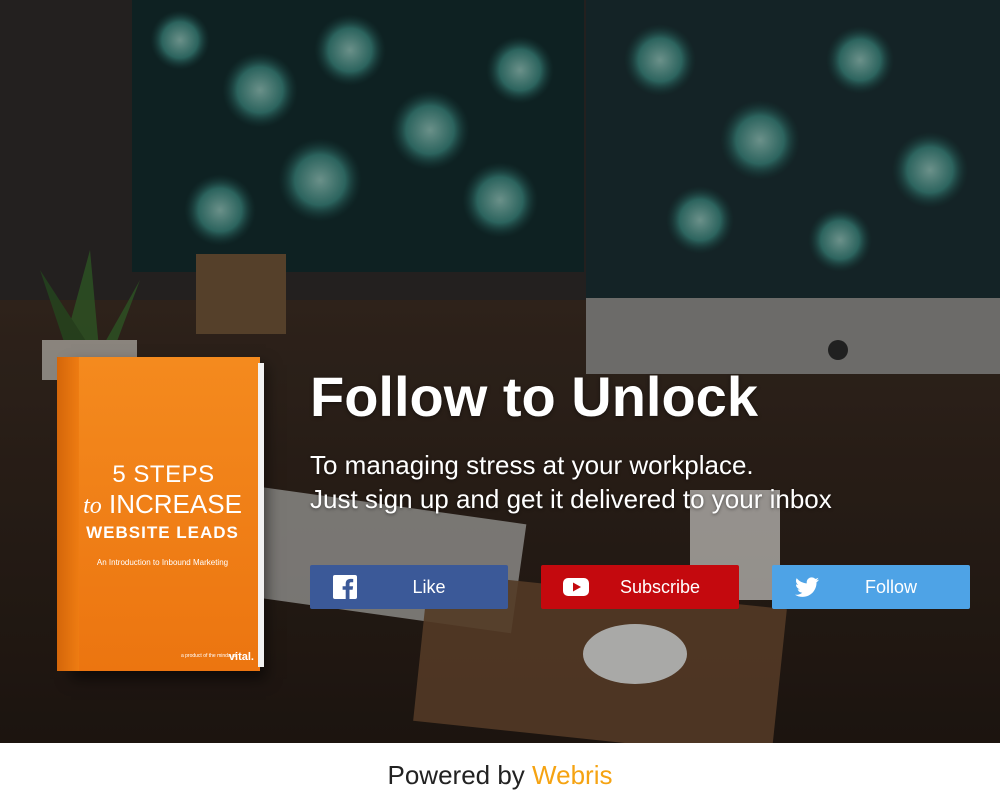  What do you see at coordinates (534, 396) in the screenshot?
I see `page-title: Follow to Unlock` at bounding box center [534, 396].